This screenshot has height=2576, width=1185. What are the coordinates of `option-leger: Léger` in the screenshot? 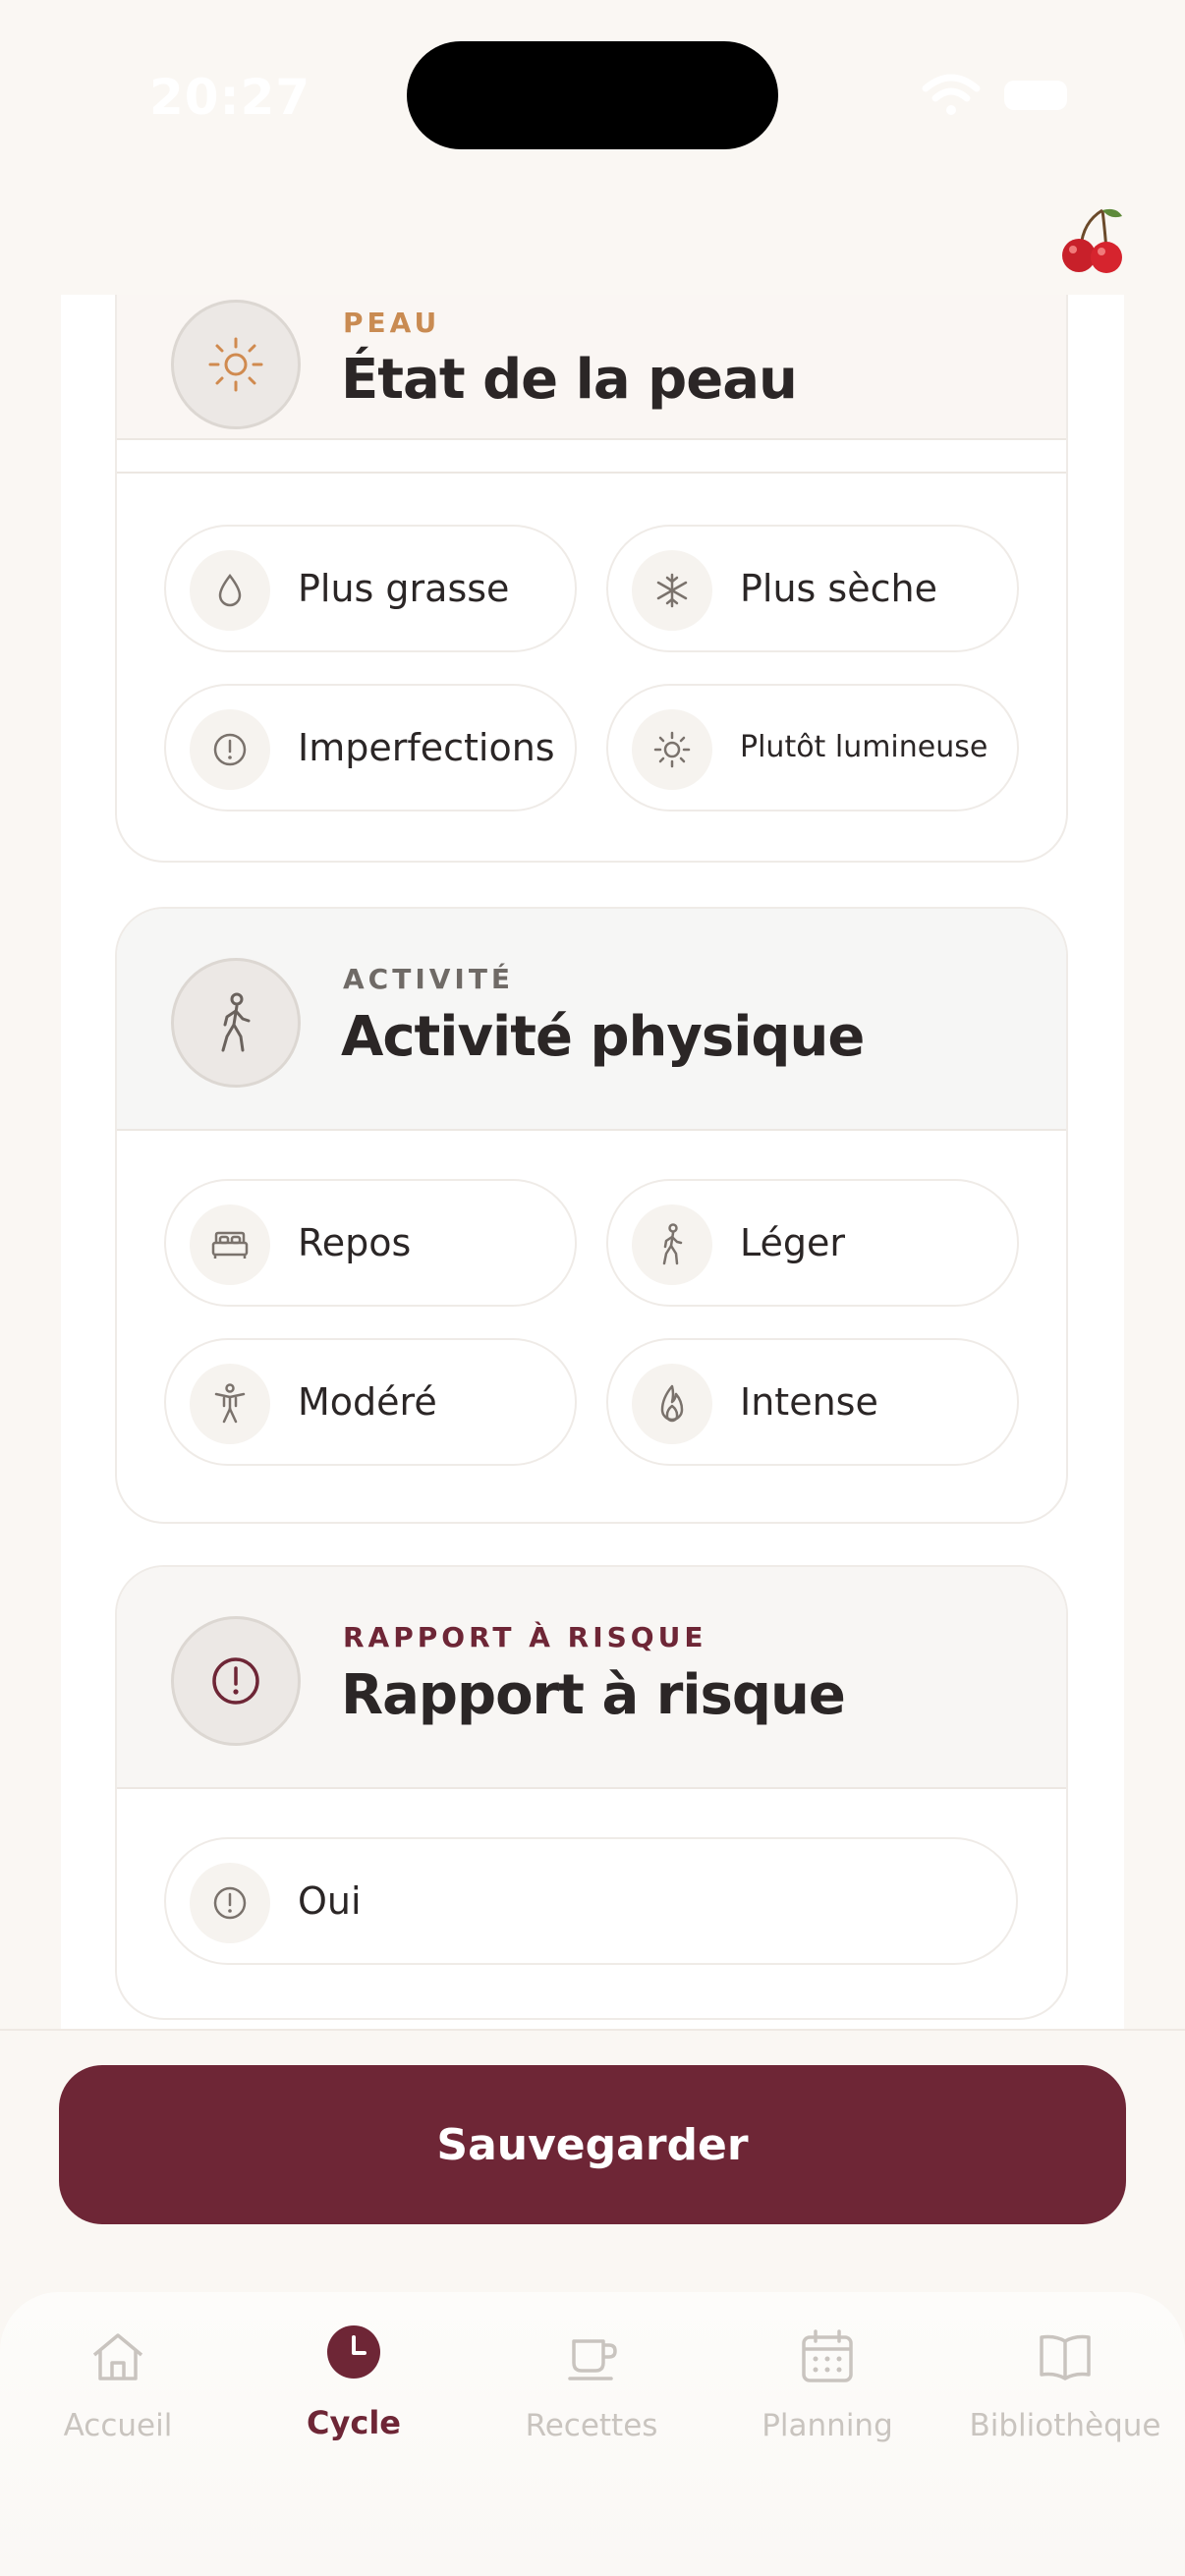 It's located at (813, 1243).